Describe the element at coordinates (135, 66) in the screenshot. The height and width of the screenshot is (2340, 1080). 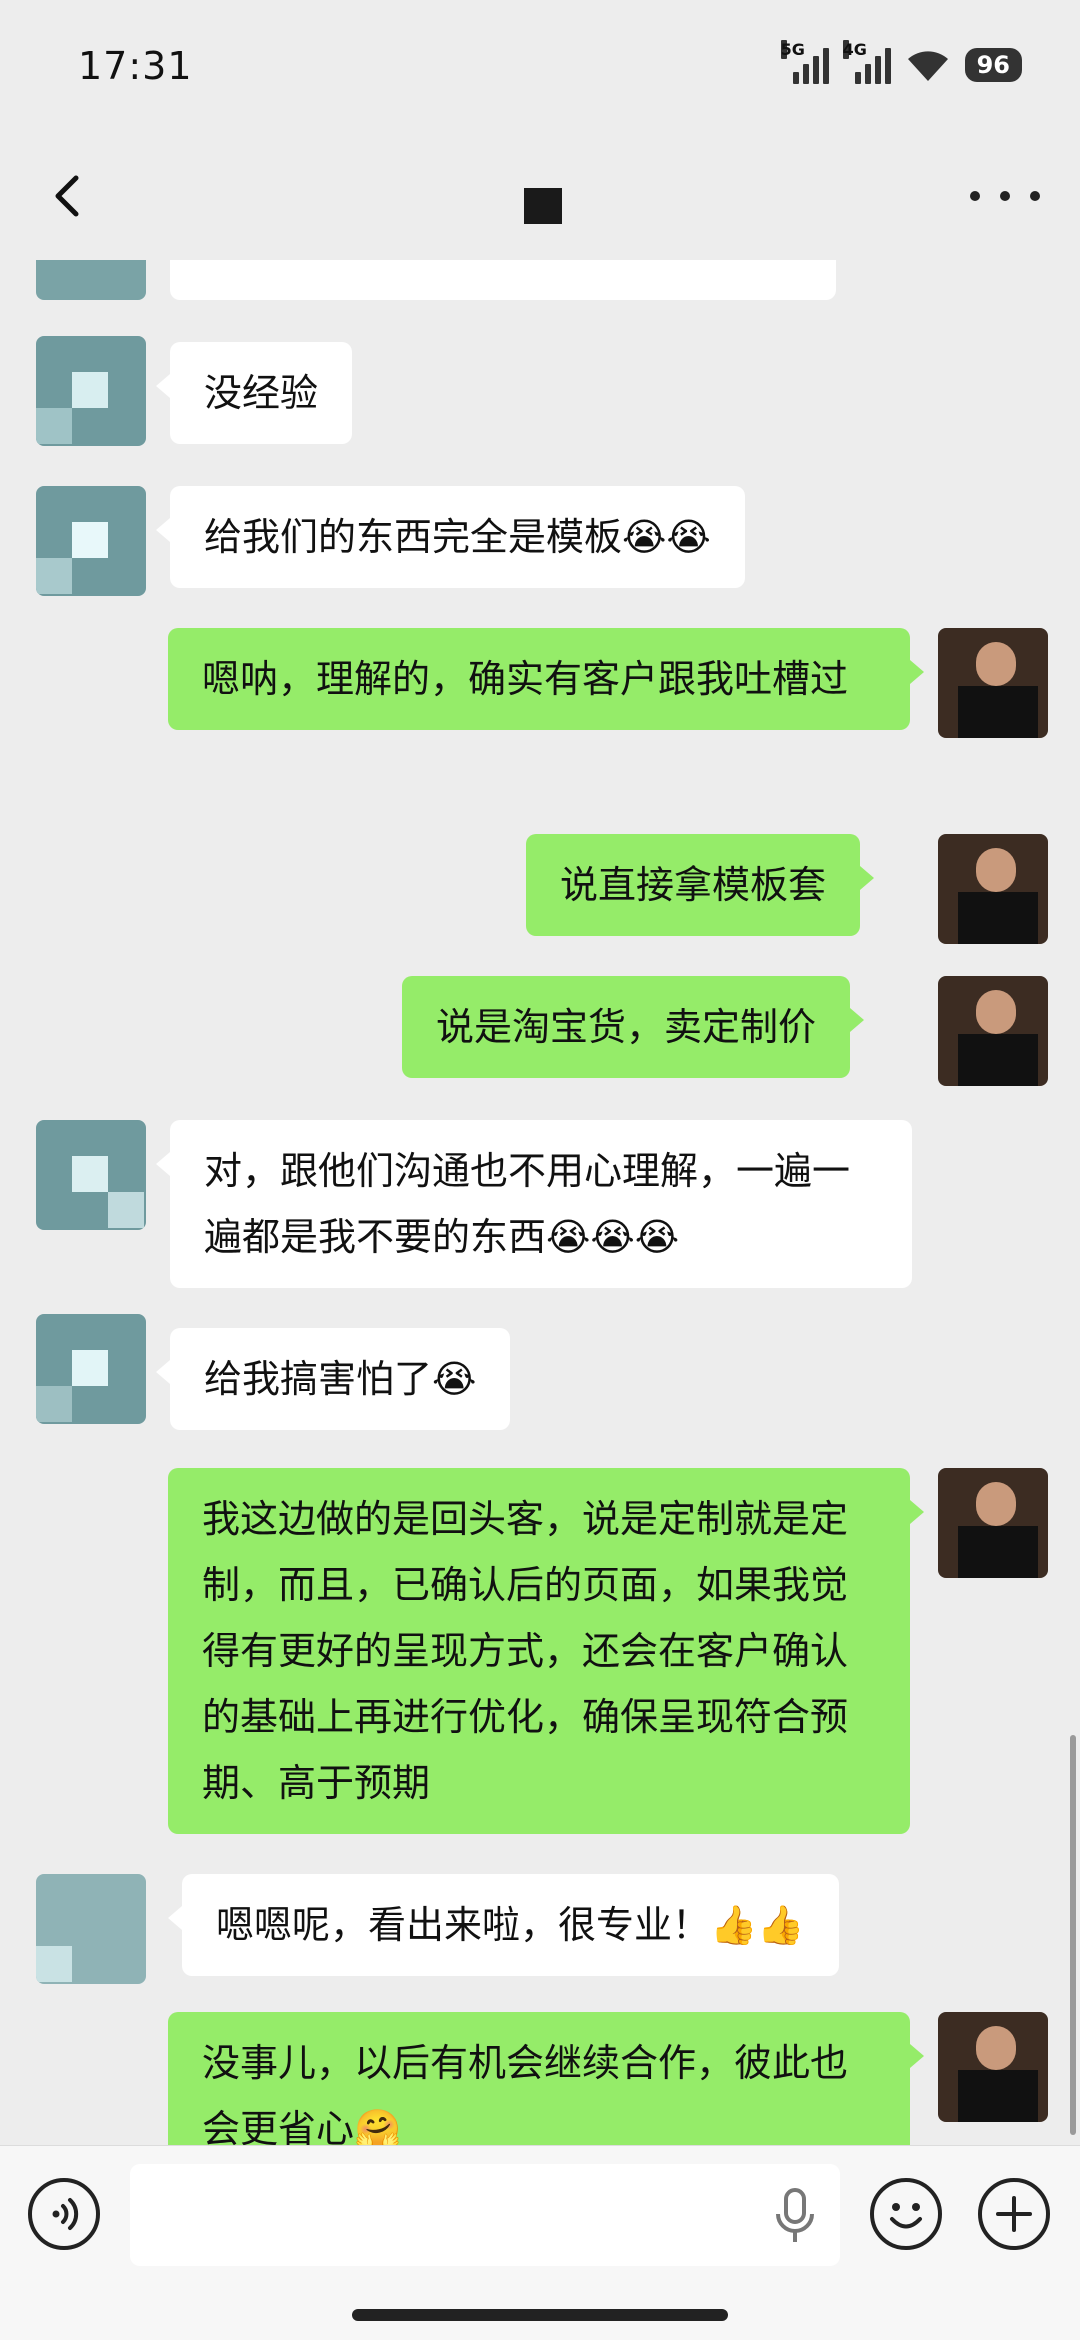
I see `status-time: 17:31` at that location.